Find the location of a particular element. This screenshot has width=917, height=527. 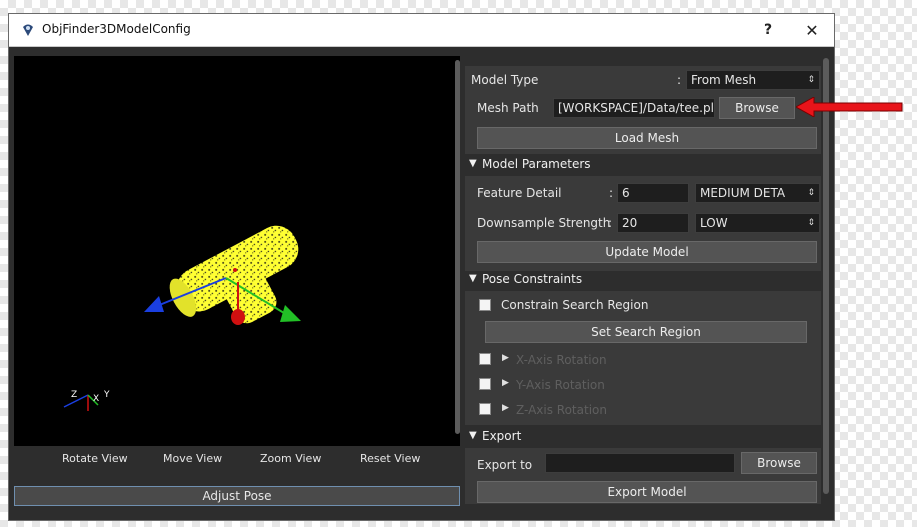

close-button: ✕ is located at coordinates (812, 30).